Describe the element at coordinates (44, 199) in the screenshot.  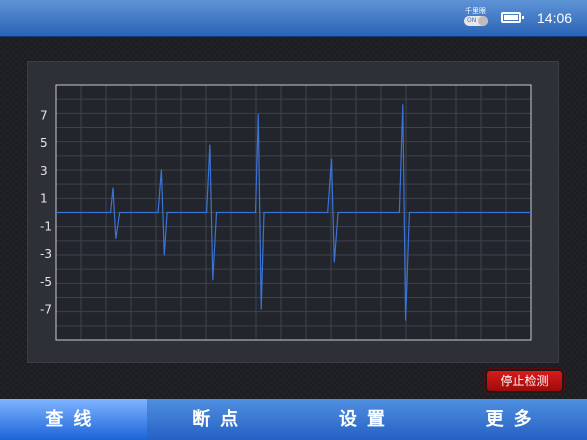
I see `y-tick-label: 1` at that location.